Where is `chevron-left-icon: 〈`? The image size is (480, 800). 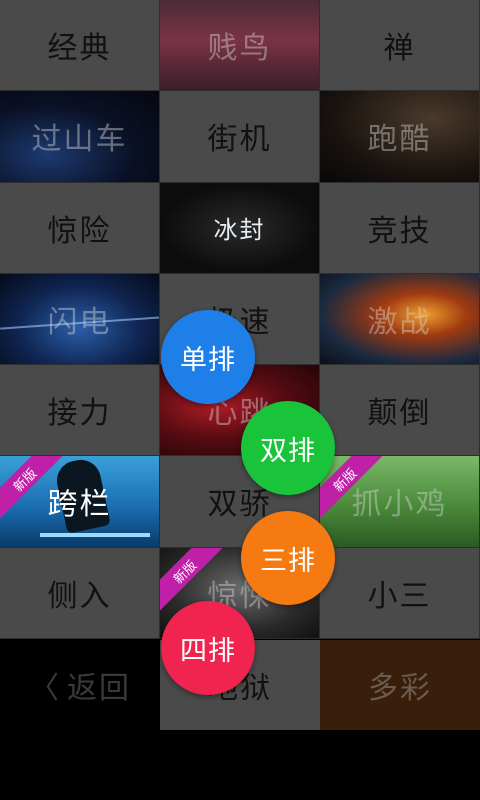 chevron-left-icon: 〈 is located at coordinates (45, 688).